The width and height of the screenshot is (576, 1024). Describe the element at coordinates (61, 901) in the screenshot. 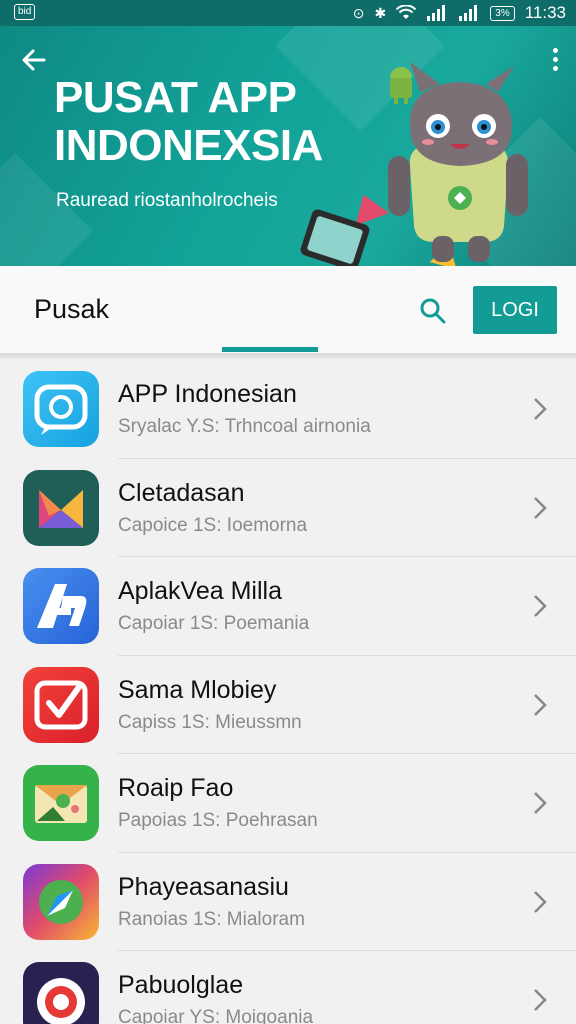

I see `compass-app-icon` at that location.